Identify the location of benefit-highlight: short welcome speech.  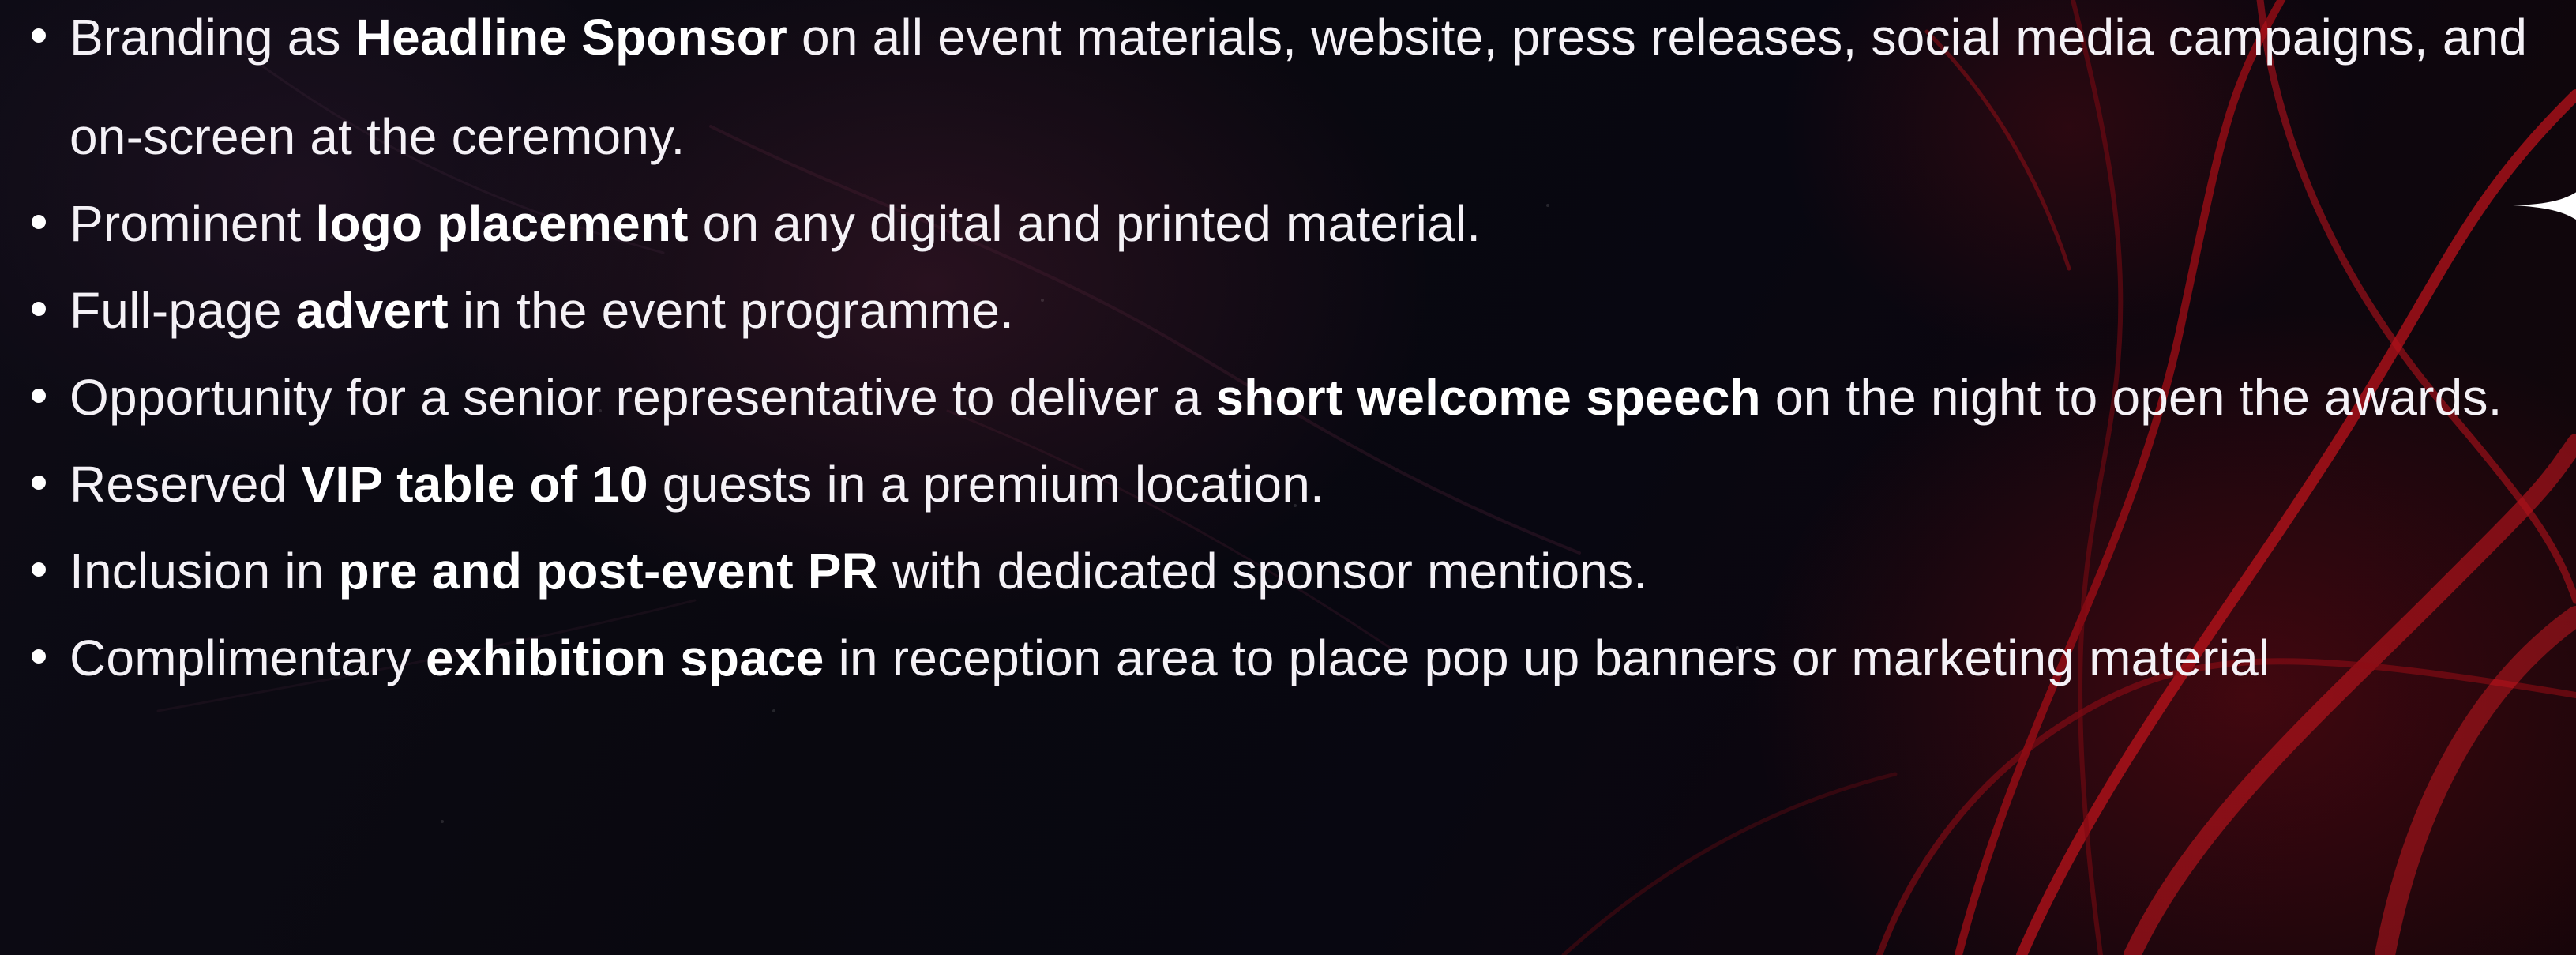
(1488, 397).